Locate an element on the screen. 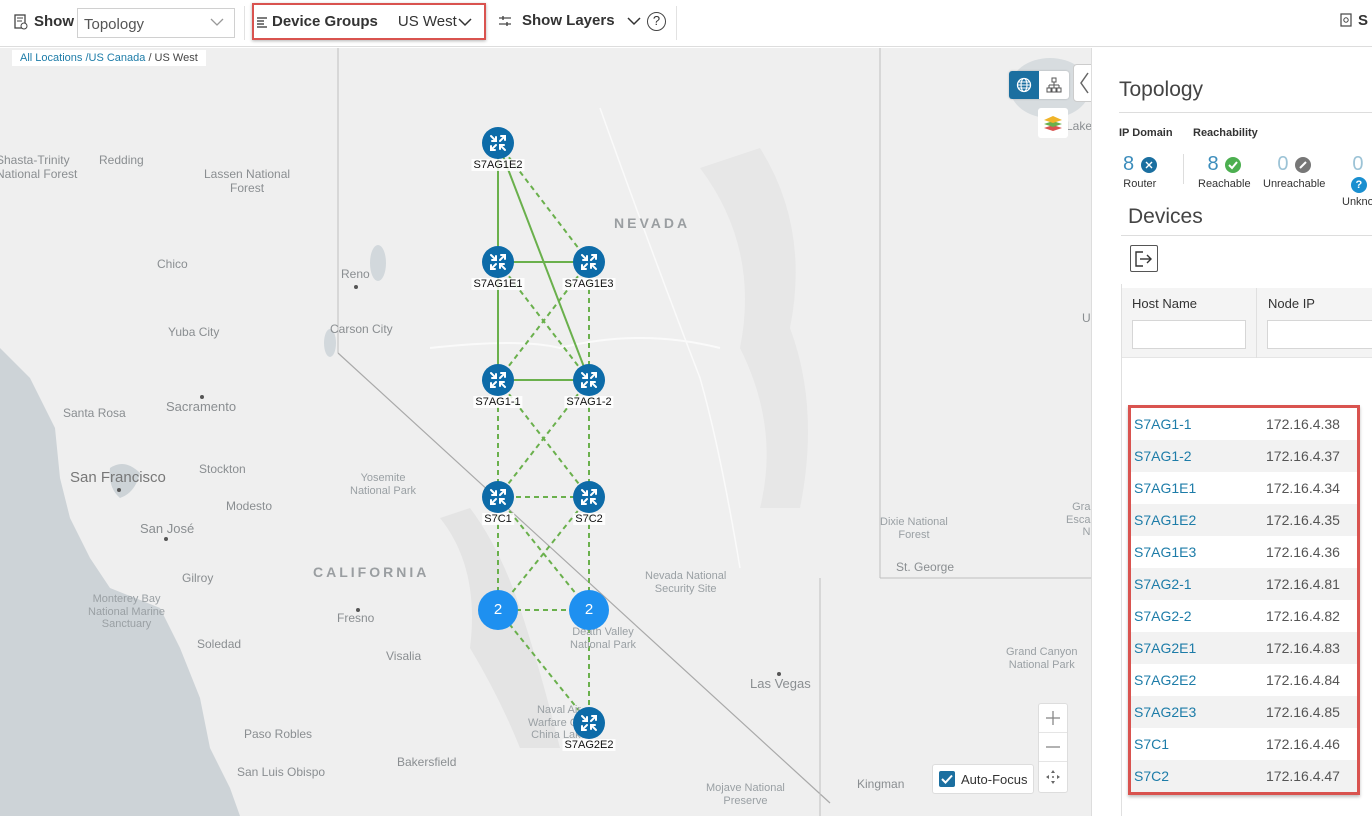 This screenshot has height=816, width=1372. map-label: Nevada National Security Site is located at coordinates (686, 582).